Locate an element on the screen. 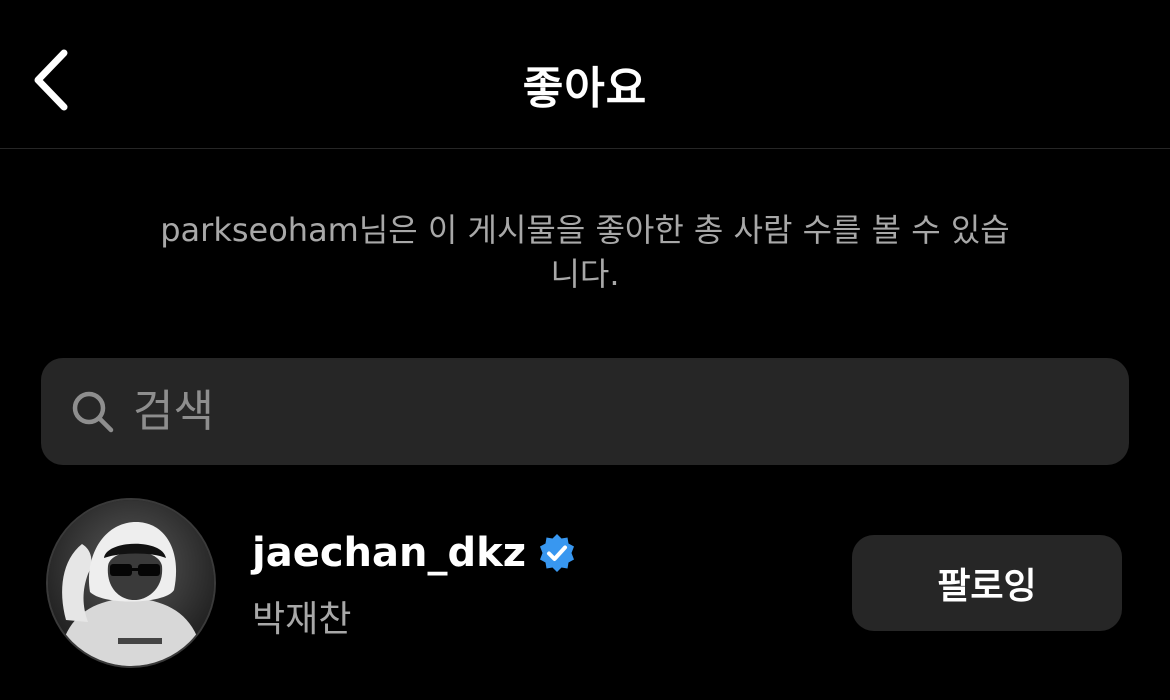 The width and height of the screenshot is (1170, 700). search-bar is located at coordinates (585, 411).